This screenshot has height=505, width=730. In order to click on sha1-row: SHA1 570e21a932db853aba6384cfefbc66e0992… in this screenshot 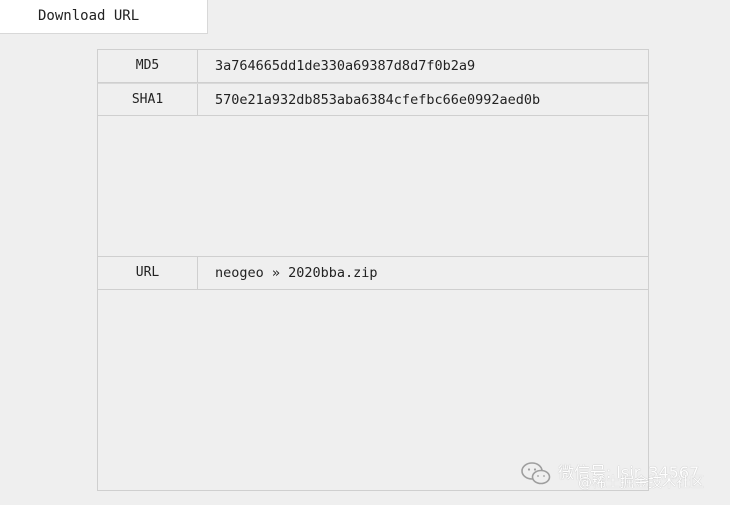, I will do `click(373, 99)`.